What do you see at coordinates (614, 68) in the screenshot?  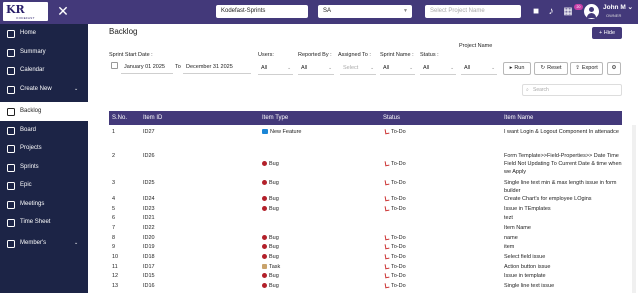 I see `settings-button: ⚙` at bounding box center [614, 68].